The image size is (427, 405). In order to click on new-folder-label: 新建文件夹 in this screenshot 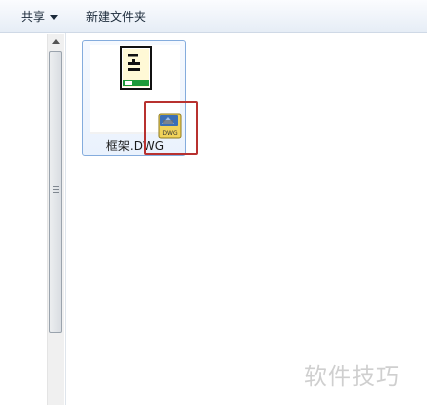, I will do `click(116, 17)`.